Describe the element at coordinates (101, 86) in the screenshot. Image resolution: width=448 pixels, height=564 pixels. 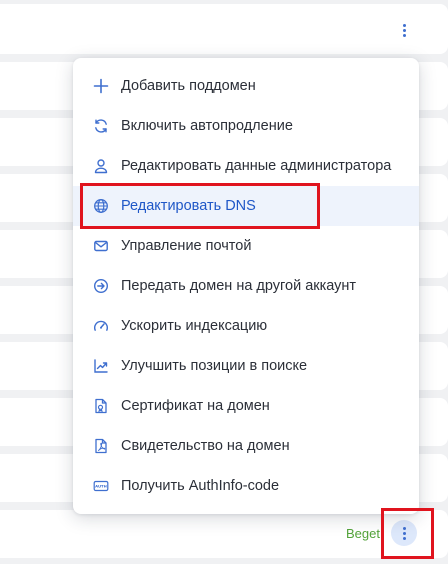
I see `plus-icon` at that location.